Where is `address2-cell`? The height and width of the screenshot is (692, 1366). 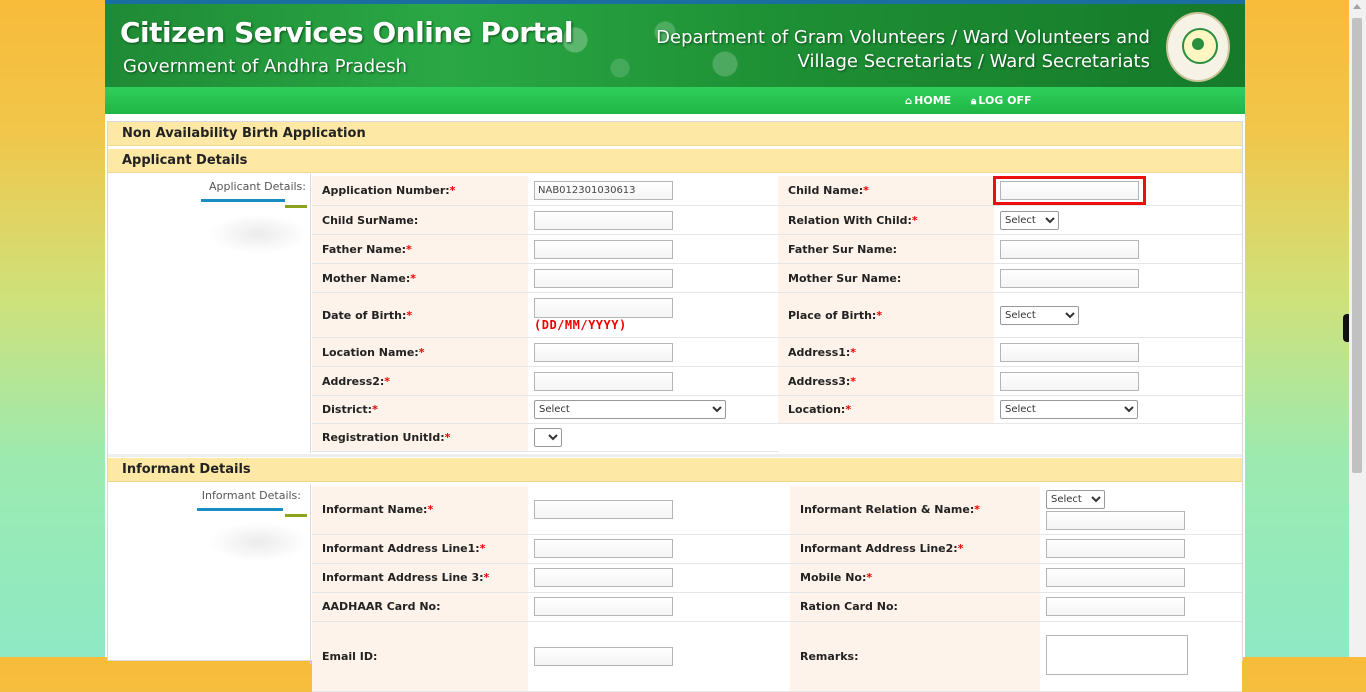 address2-cell is located at coordinates (653, 381).